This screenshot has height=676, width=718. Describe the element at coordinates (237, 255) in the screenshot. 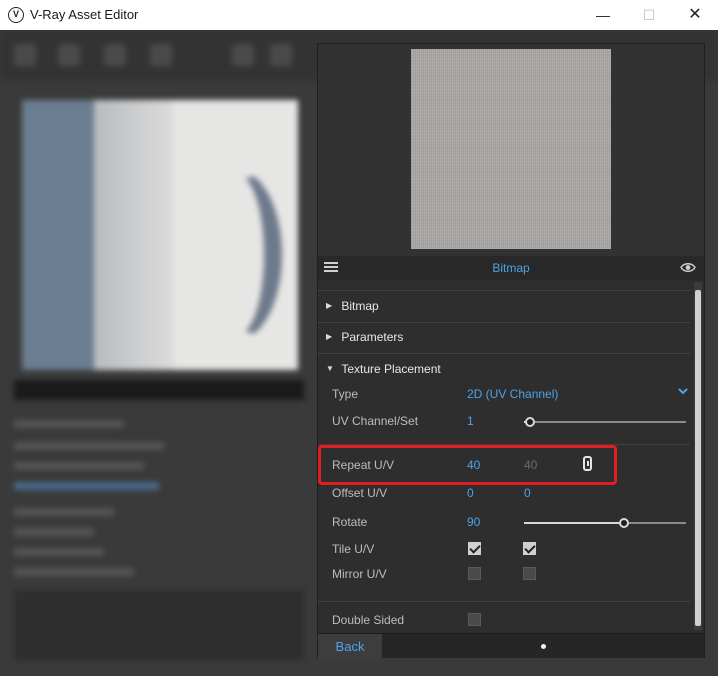

I see `background-render-arc` at that location.